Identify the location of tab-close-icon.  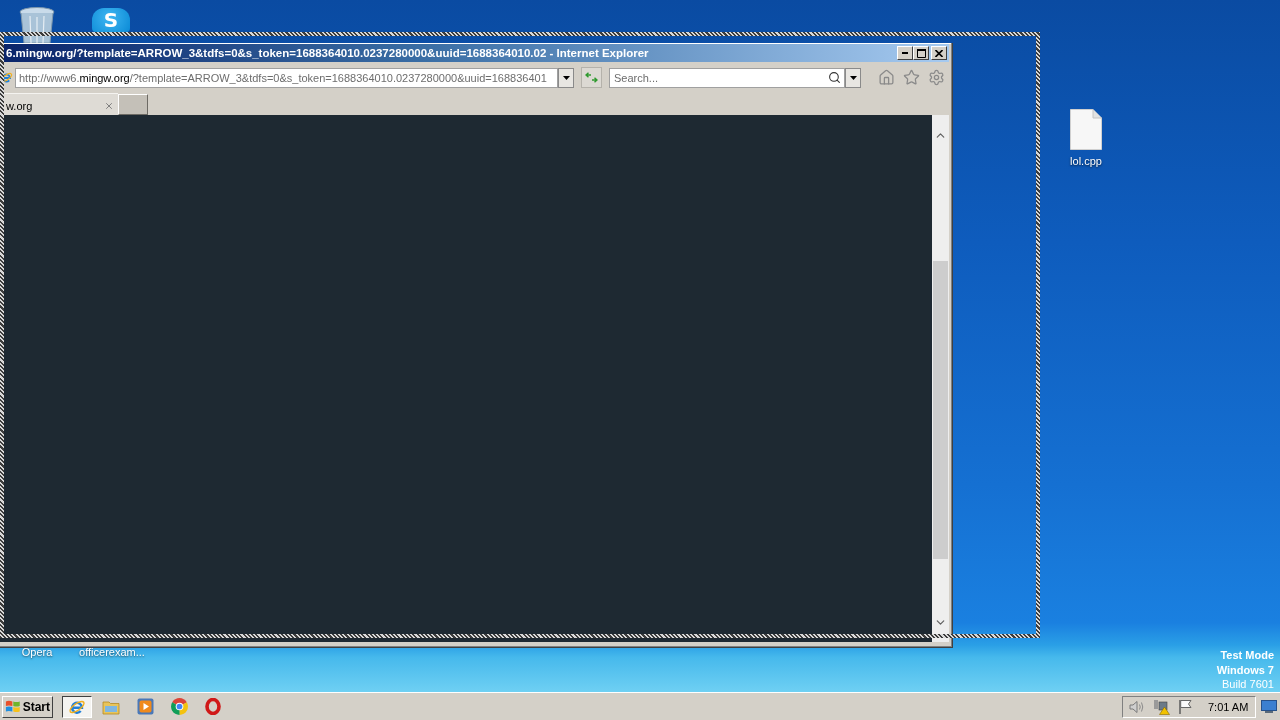
(109, 105).